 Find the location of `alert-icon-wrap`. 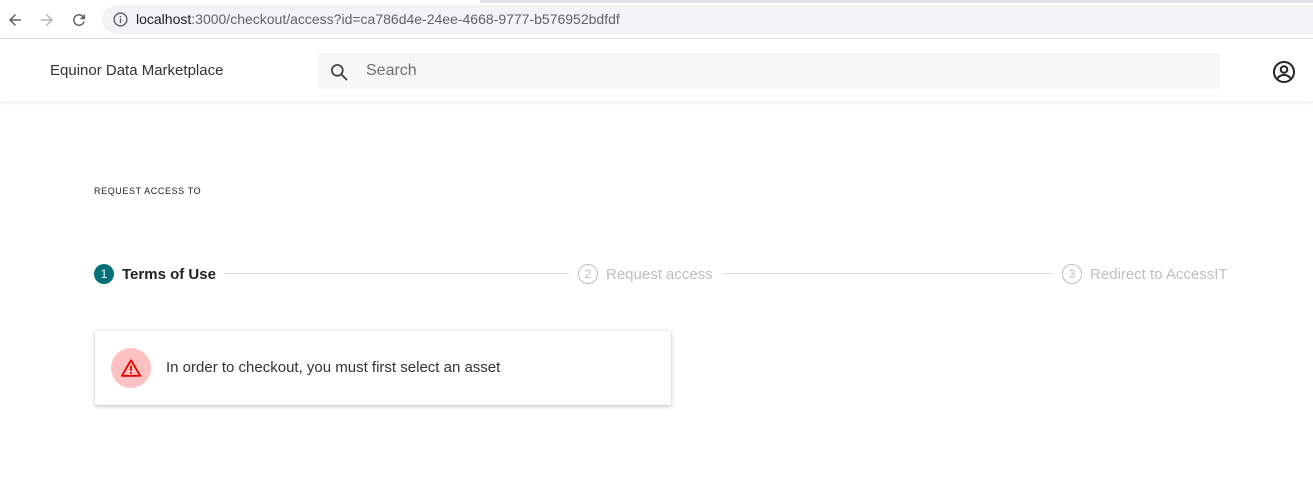

alert-icon-wrap is located at coordinates (131, 368).